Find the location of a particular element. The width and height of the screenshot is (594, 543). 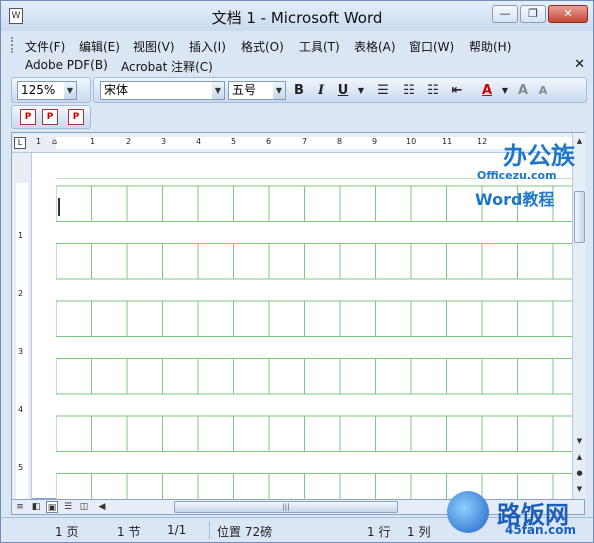

status-separator is located at coordinates (209, 530).